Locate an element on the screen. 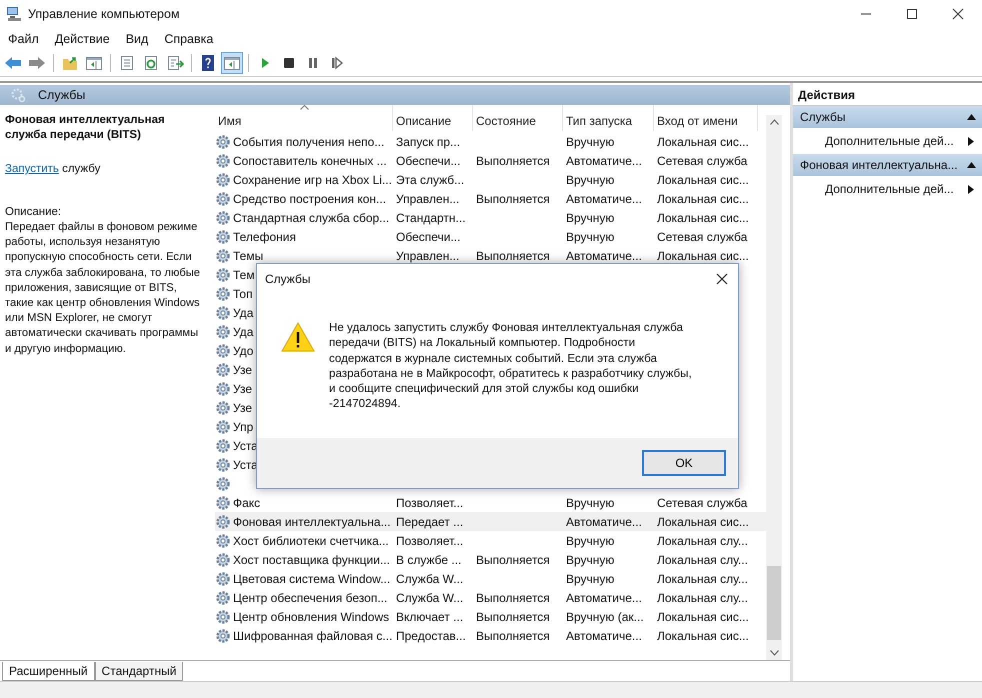 The width and height of the screenshot is (982, 698). column-header: Имя is located at coordinates (304, 118).